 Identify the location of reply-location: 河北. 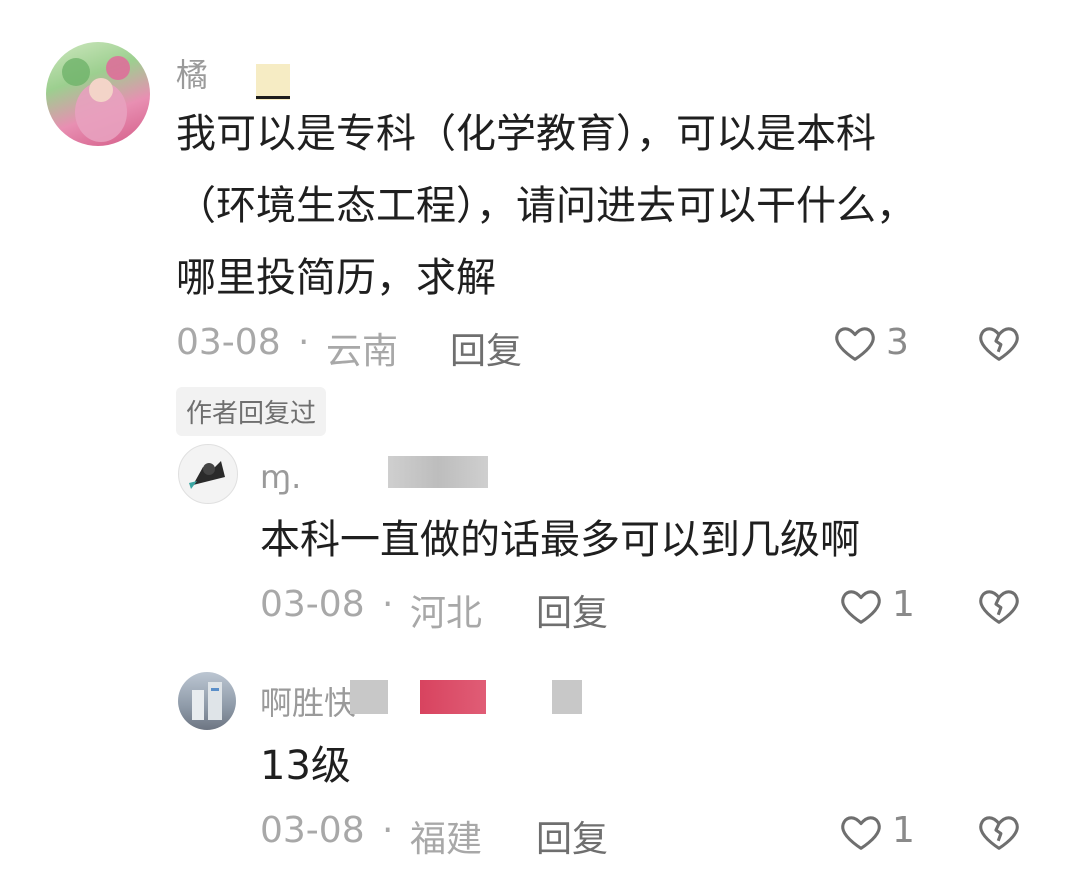
(446, 613).